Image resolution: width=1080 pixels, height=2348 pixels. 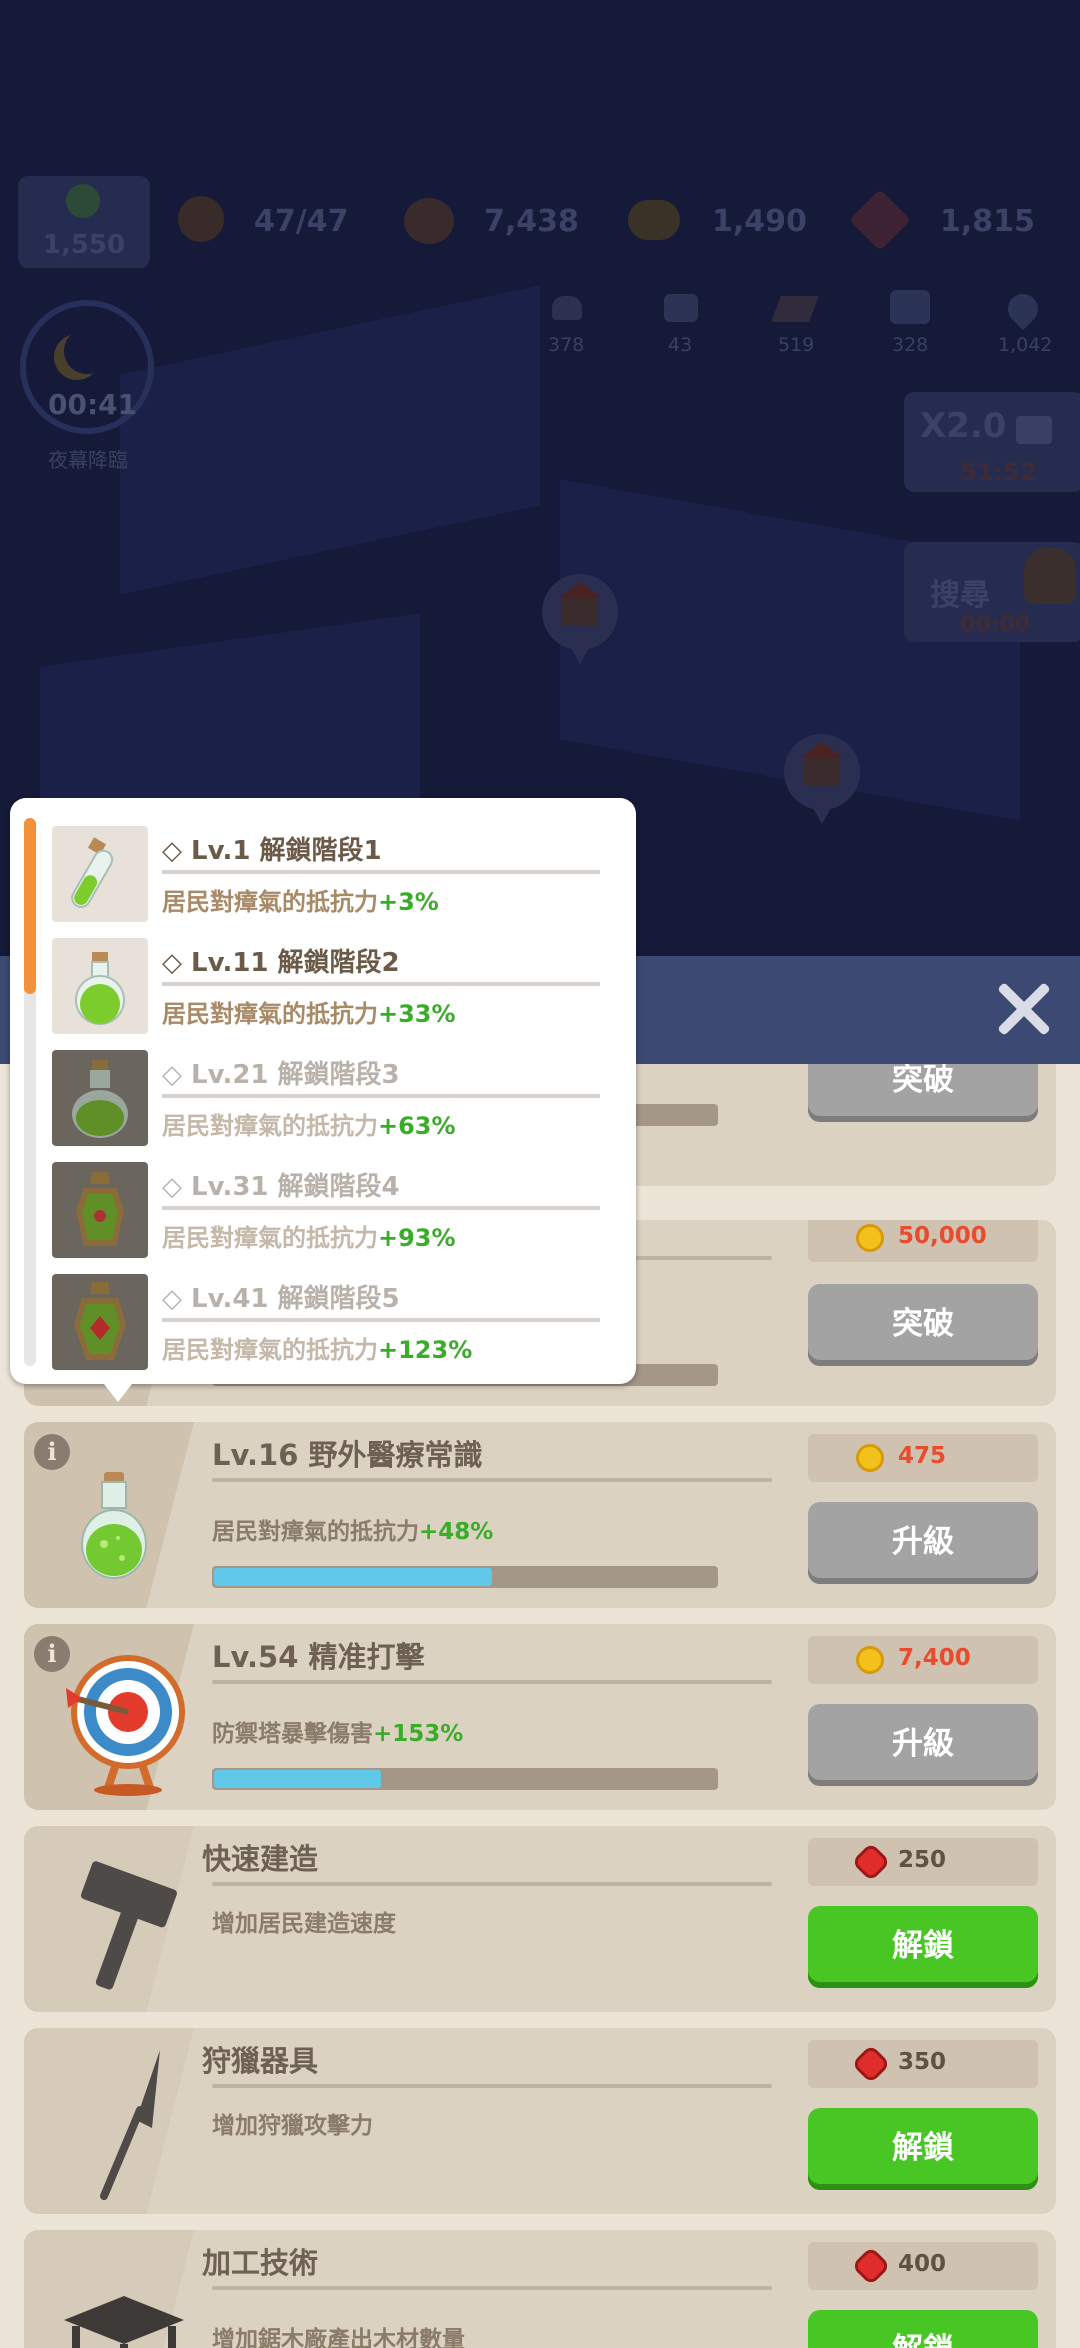 I want to click on resource-stone-count: 43, so click(x=680, y=345).